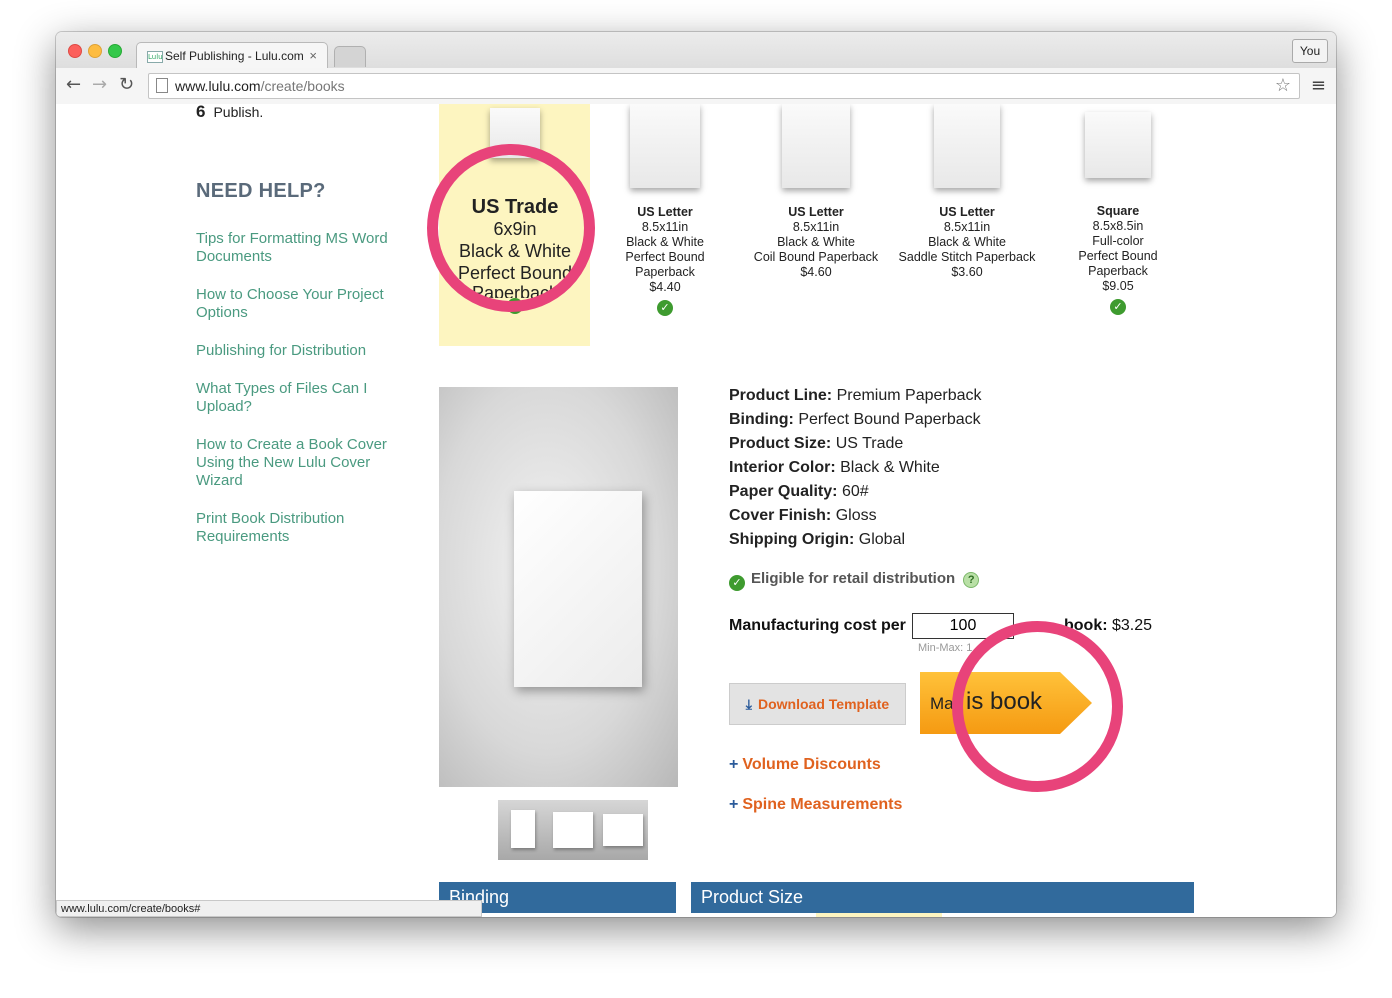  I want to click on spec-label: Paper Quality:, so click(783, 491).